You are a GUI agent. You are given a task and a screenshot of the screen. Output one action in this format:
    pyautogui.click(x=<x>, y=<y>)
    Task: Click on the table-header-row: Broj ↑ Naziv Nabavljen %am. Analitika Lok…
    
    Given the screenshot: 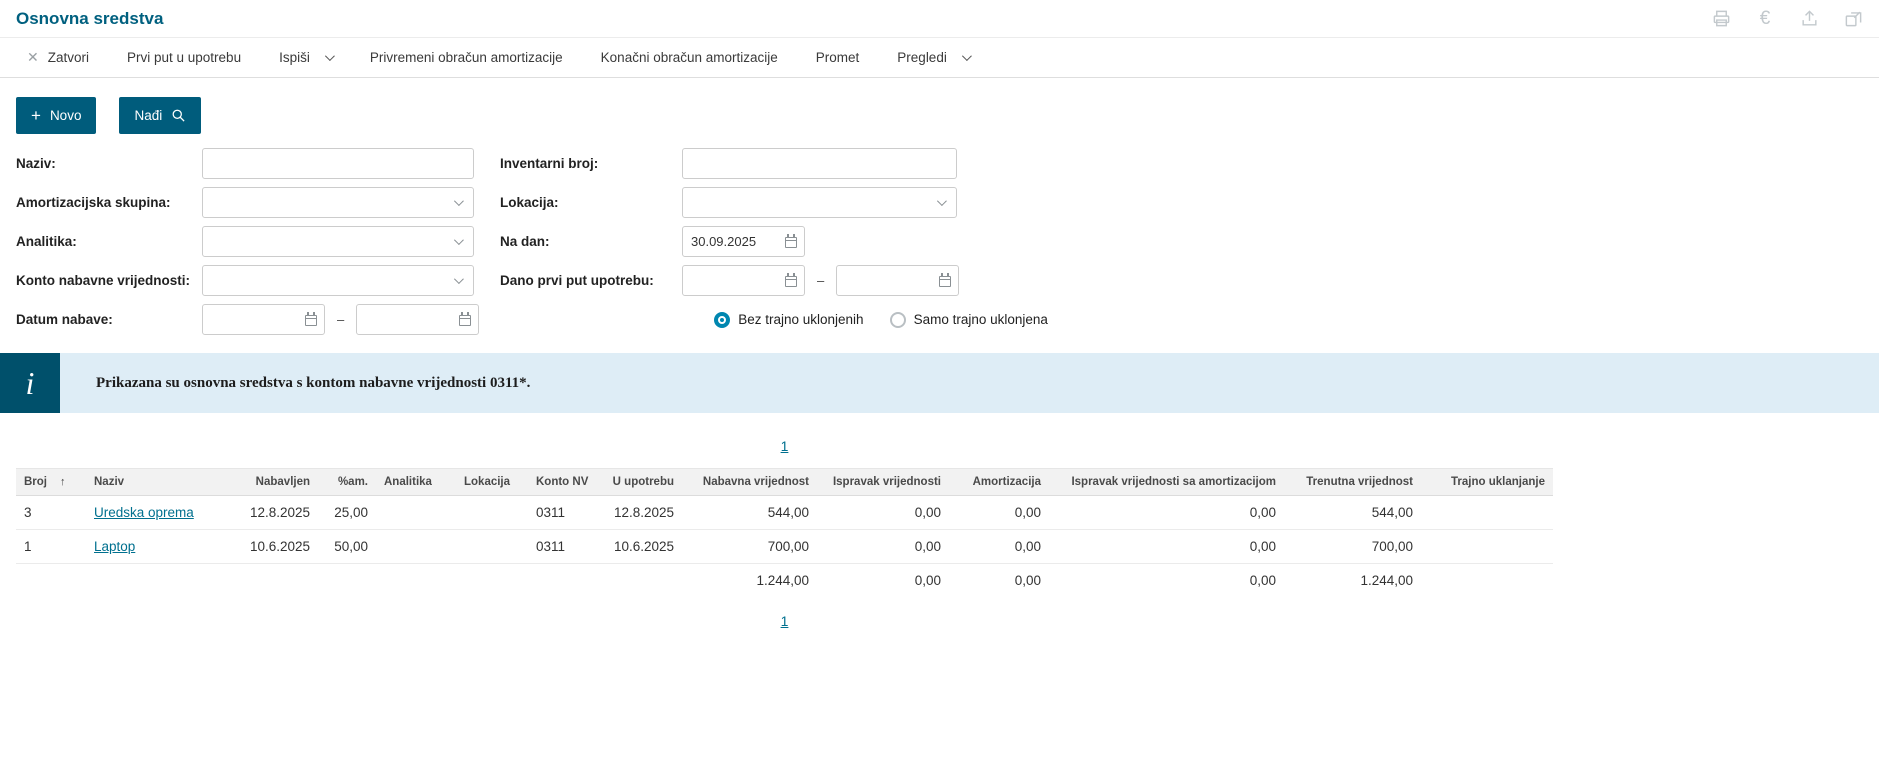 What is the action you would take?
    pyautogui.click(x=784, y=482)
    